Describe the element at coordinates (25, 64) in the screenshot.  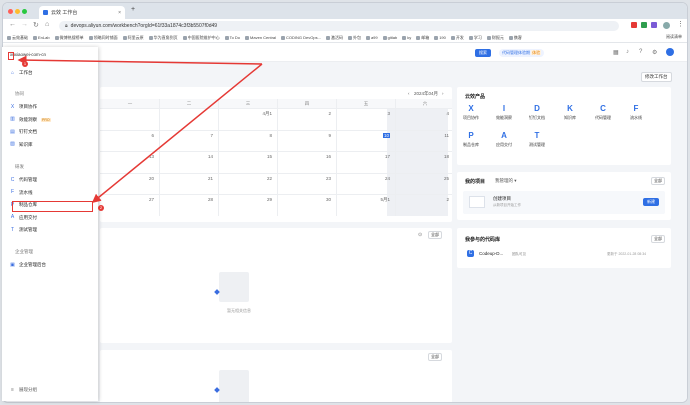
I see `step-badge-1: 1` at that location.